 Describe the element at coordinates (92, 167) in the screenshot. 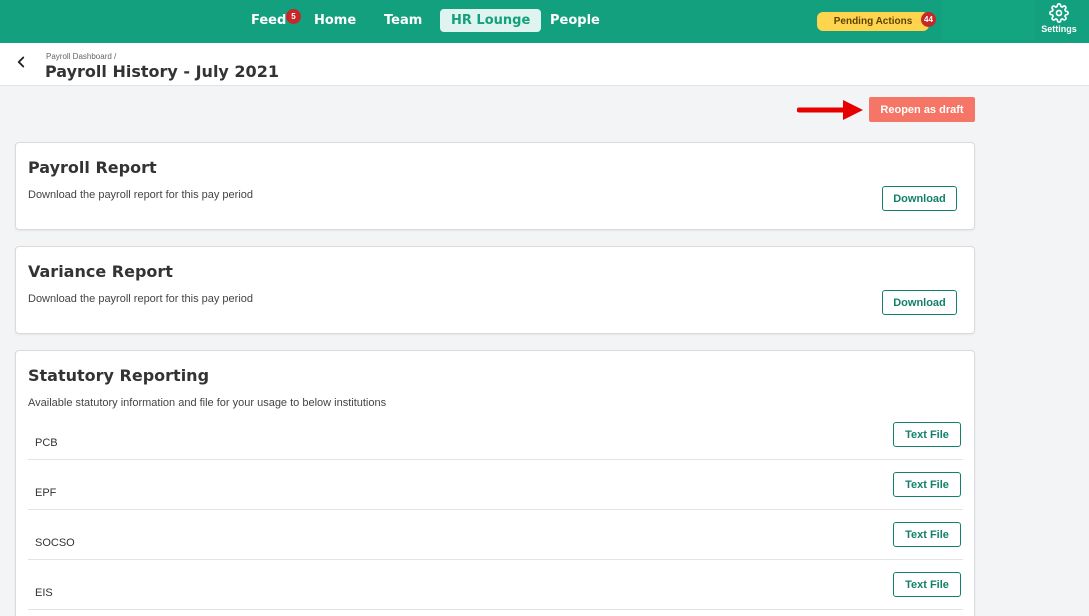

I see `card-title: Payroll Report` at that location.